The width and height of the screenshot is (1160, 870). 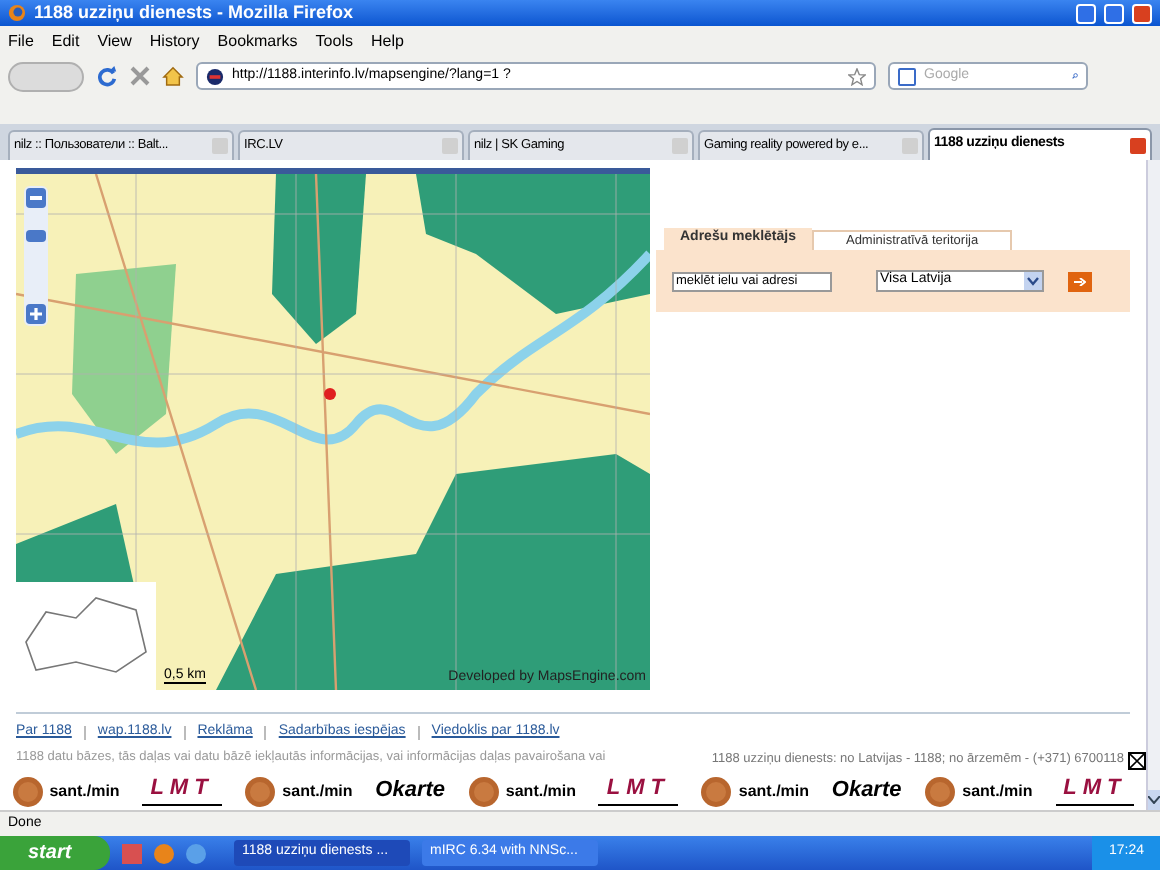 I want to click on window-title: 1188 uzziņu dienests - Mozilla Firefox, so click(x=195, y=13).